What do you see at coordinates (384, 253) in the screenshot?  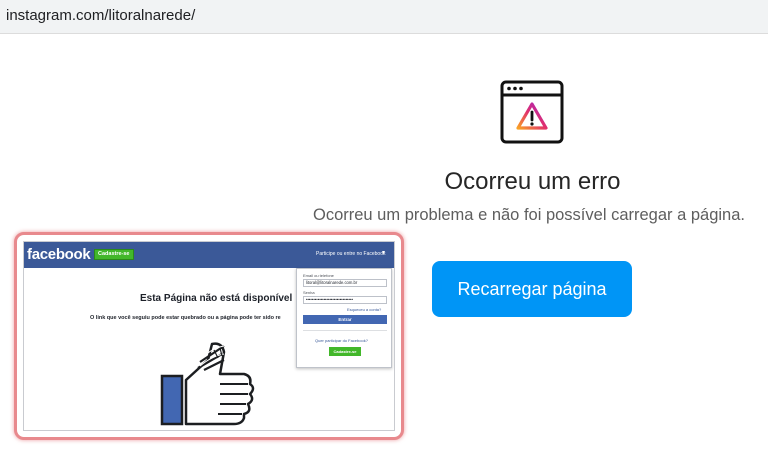 I see `chevron-down-icon: ▾` at bounding box center [384, 253].